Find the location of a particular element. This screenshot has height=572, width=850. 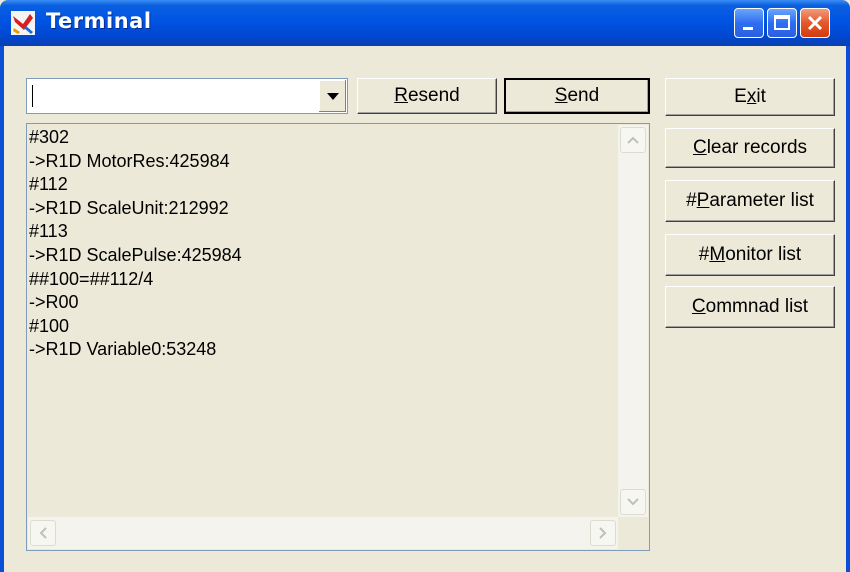

vertical-scrollbar is located at coordinates (633, 321).